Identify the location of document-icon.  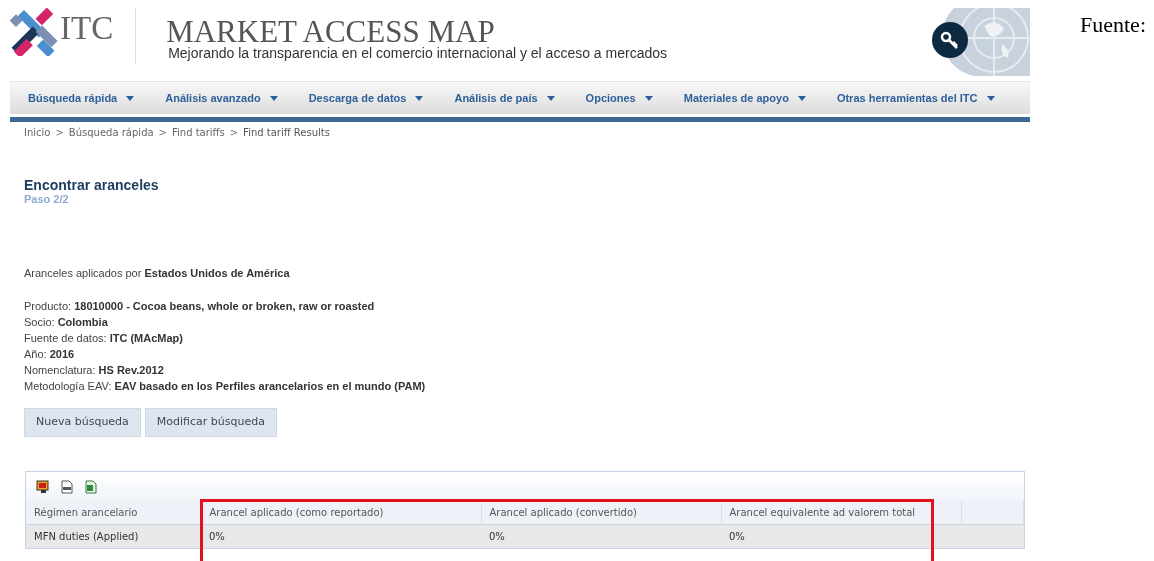
(67, 487).